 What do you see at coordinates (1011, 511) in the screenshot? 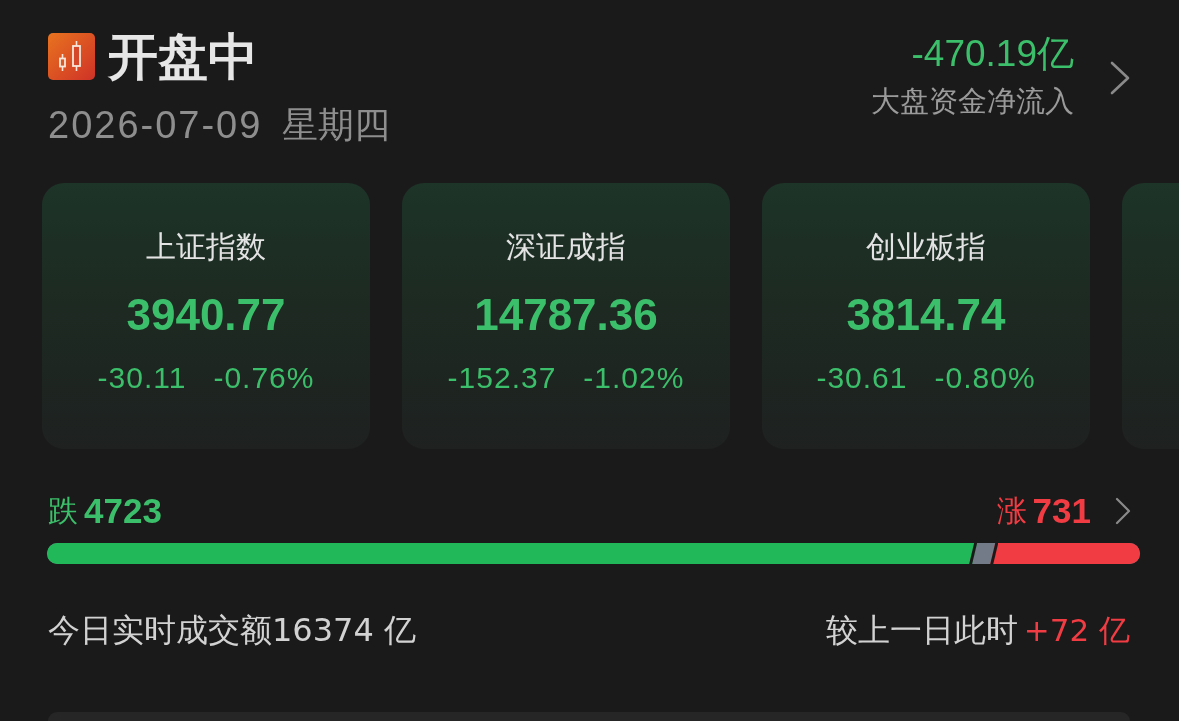
I see `rising-label: 涨` at bounding box center [1011, 511].